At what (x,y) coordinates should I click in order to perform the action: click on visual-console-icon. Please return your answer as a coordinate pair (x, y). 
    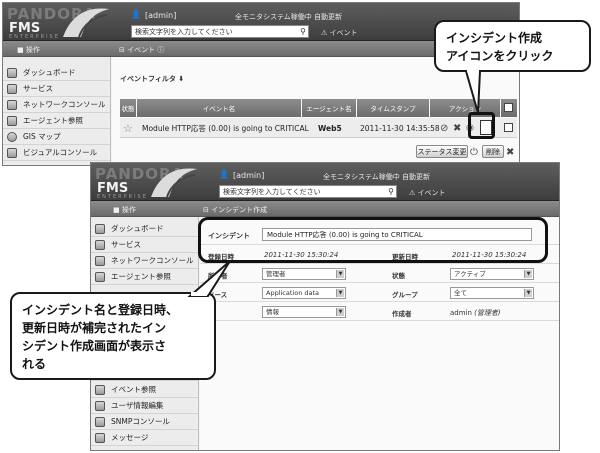
    Looking at the image, I should click on (12, 152).